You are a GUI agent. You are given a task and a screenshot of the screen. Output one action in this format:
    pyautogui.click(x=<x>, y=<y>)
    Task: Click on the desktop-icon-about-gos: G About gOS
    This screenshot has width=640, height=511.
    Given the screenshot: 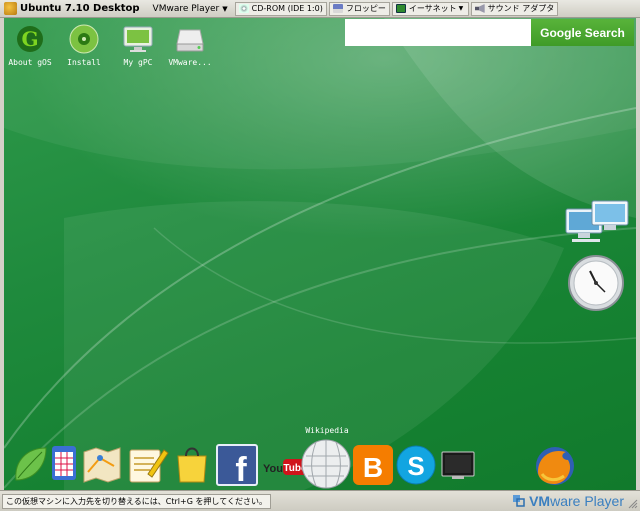 What is the action you would take?
    pyautogui.click(x=31, y=45)
    